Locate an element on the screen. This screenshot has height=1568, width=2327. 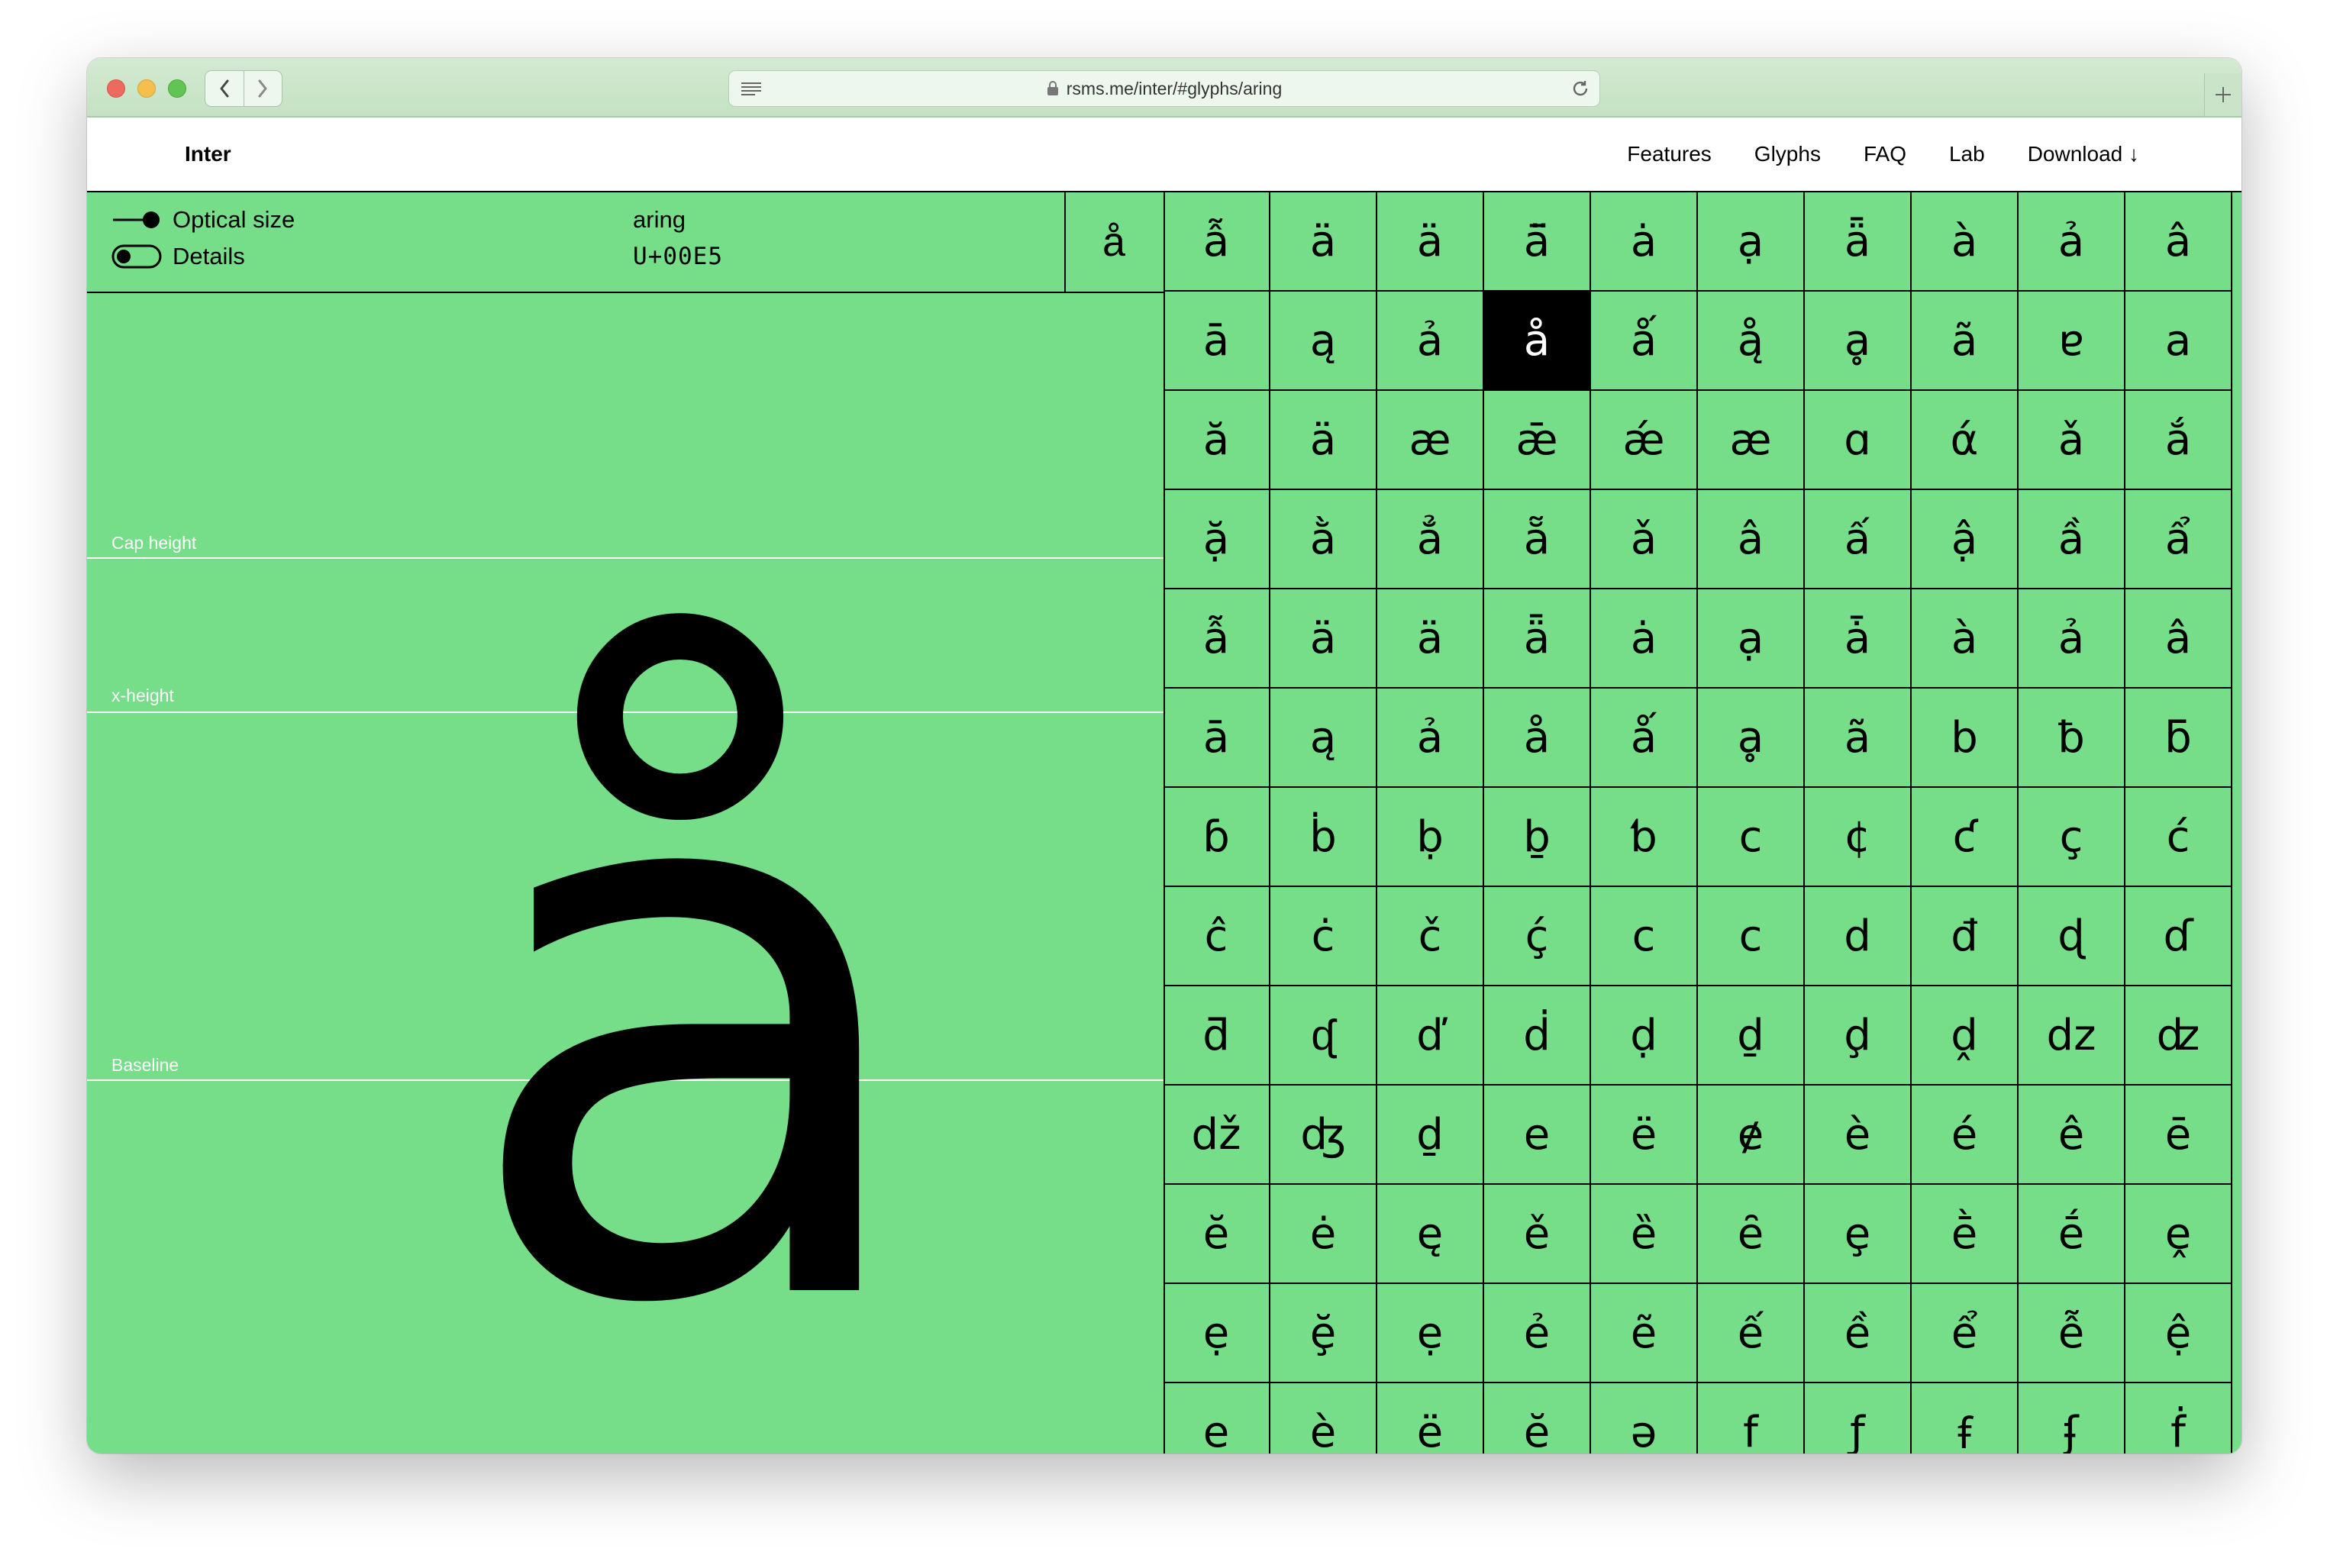
glyph-cell: ắ is located at coordinates (2178, 440).